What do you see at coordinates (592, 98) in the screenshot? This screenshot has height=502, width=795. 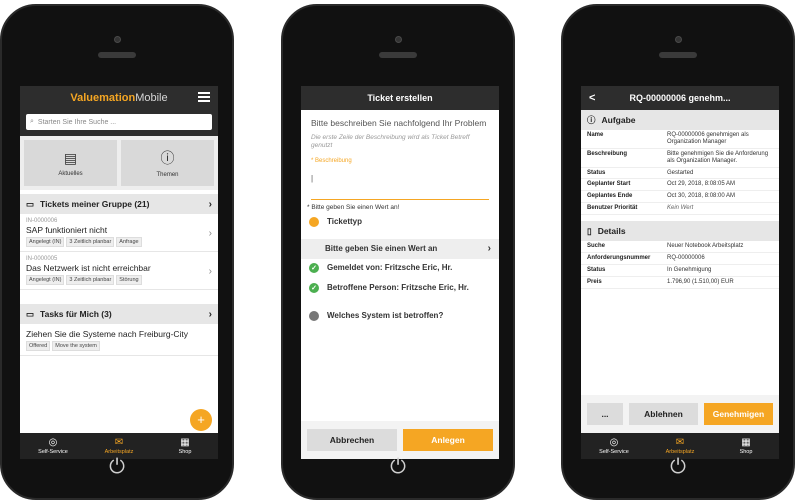 I see `back-icon: <` at bounding box center [592, 98].